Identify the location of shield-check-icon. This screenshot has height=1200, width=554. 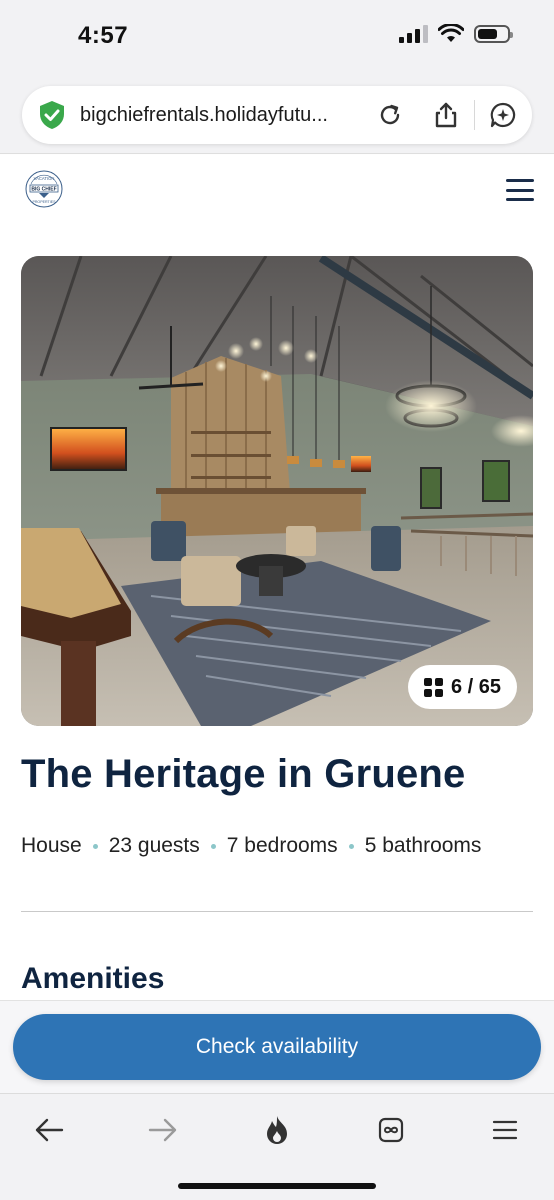
(52, 115).